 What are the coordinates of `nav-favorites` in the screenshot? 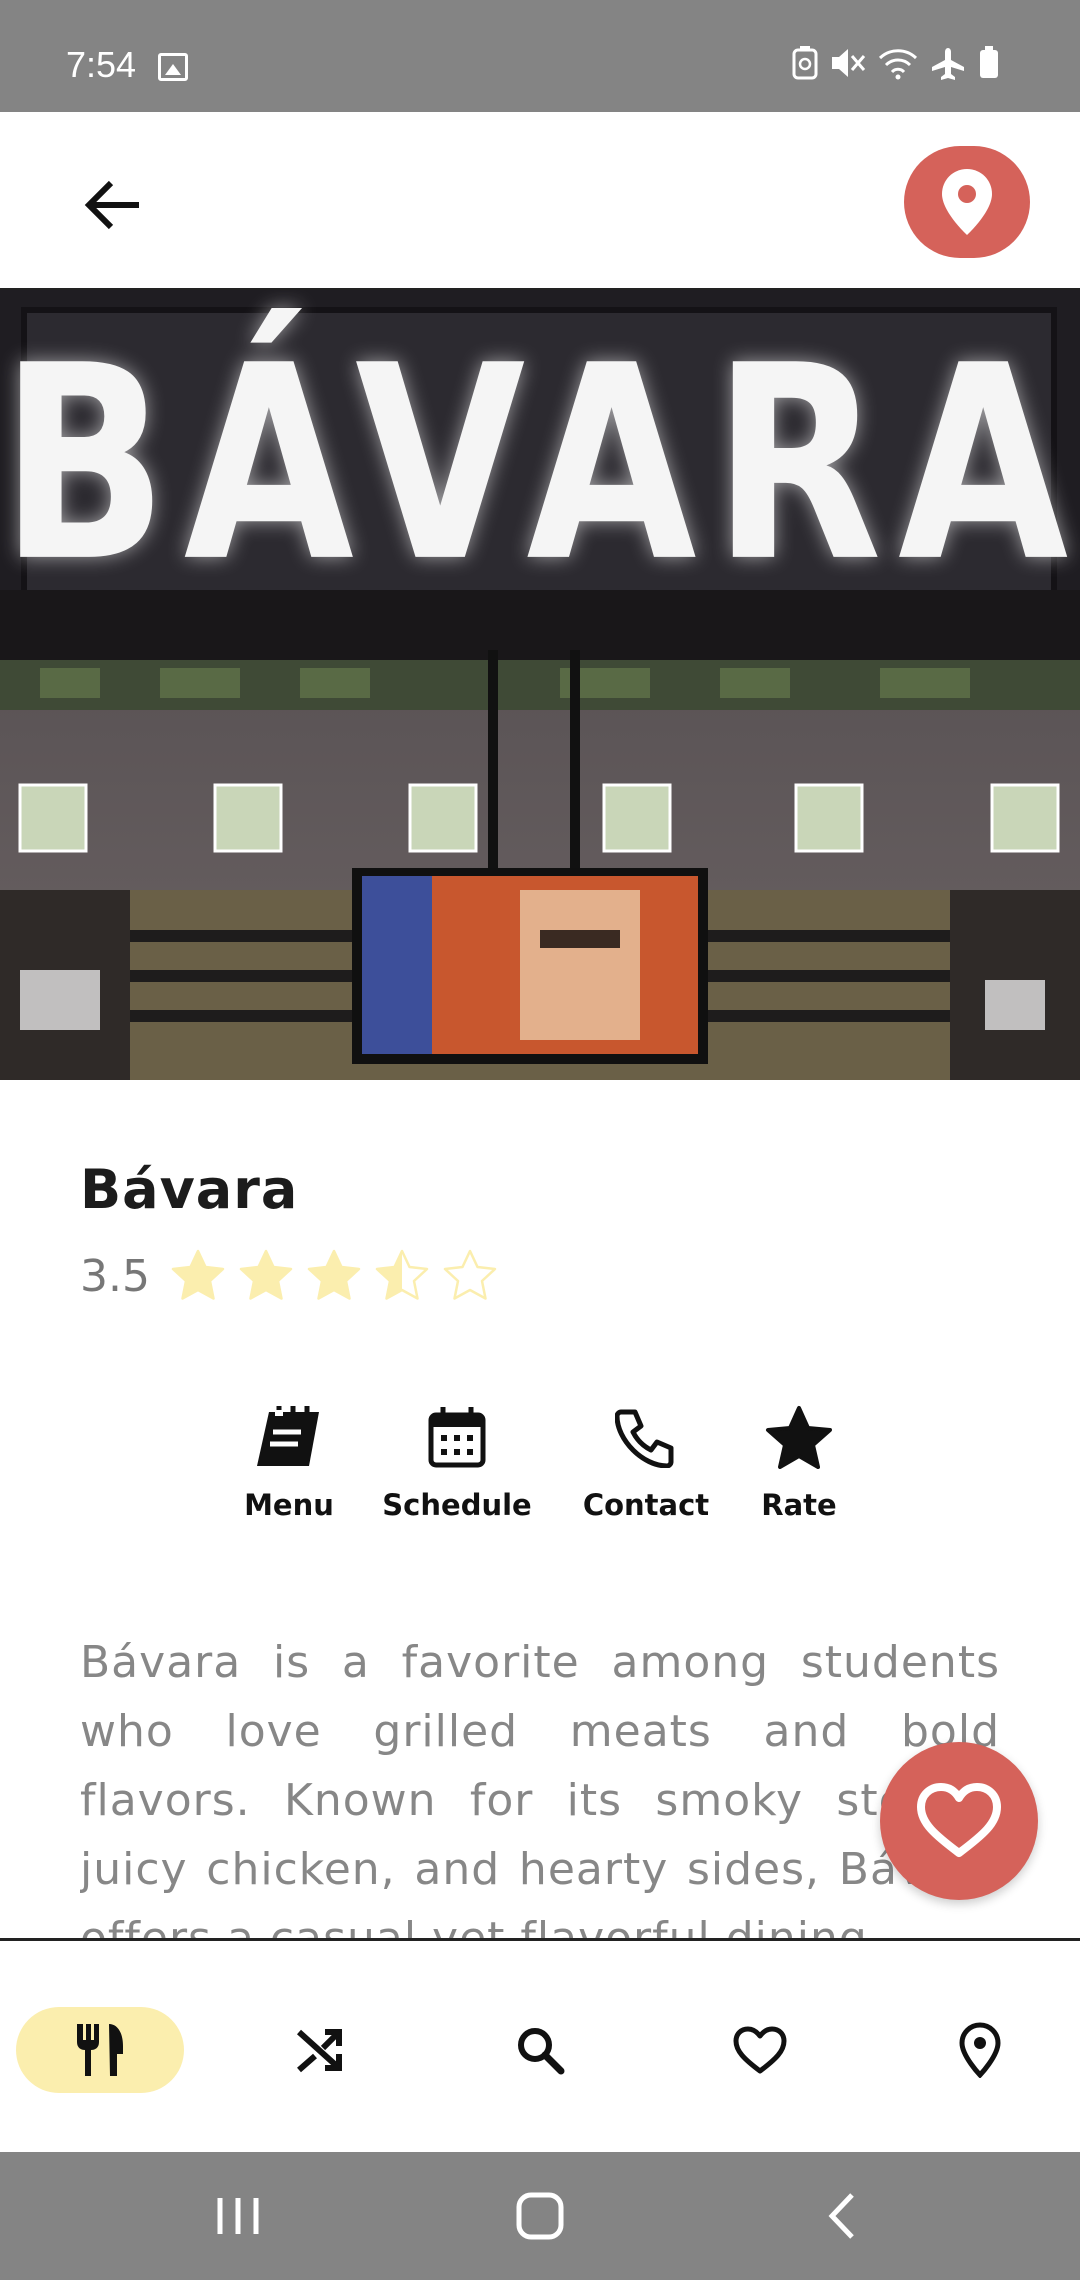 It's located at (760, 2050).